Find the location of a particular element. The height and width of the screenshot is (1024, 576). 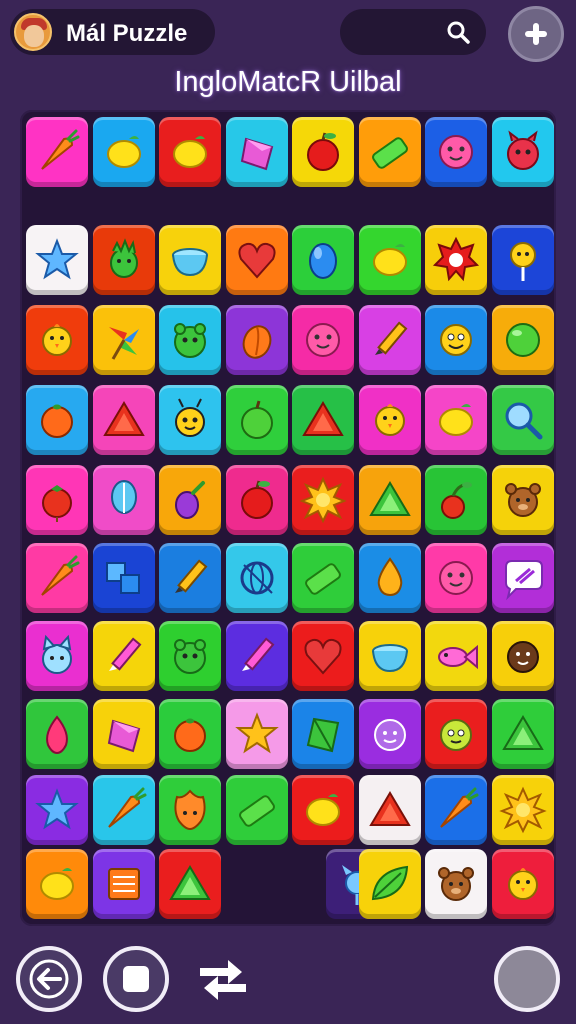

tile-lollipop is located at coordinates (522, 260).